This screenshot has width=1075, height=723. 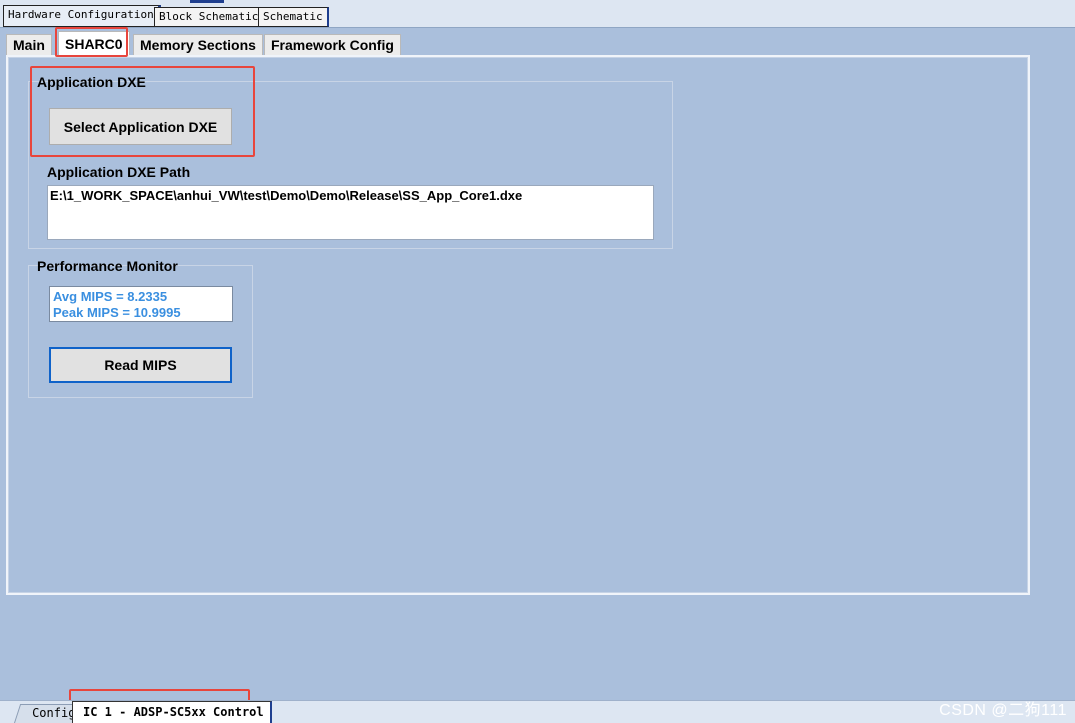 I want to click on application-dxe-path-label: Application DXE Path, so click(x=119, y=172).